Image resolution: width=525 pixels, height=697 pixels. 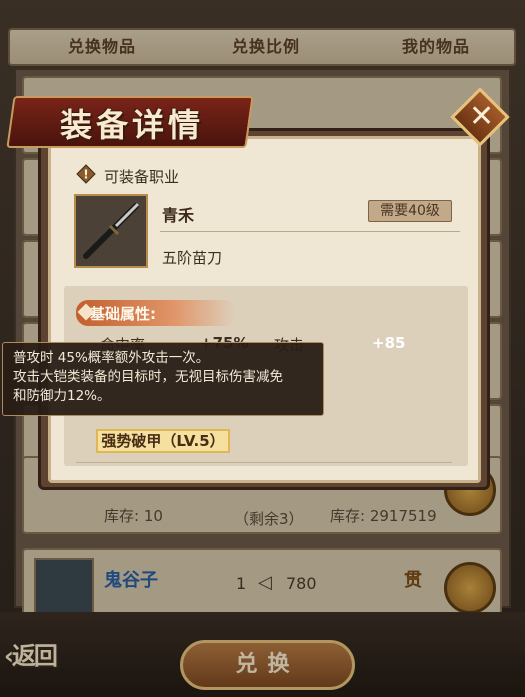 I want to click on item-icon-frame, so click(x=111, y=231).